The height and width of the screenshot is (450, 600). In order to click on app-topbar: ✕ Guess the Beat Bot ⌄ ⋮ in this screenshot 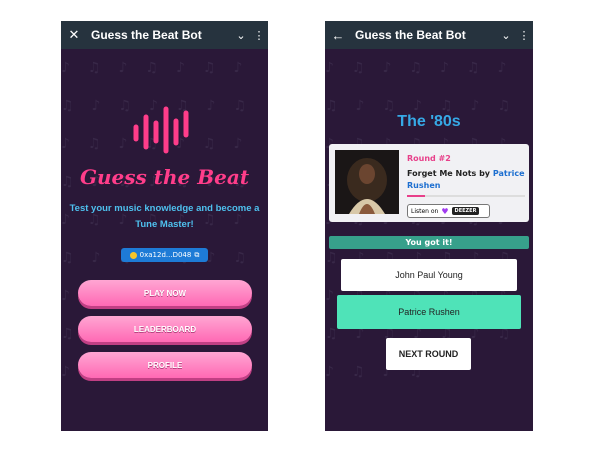, I will do `click(164, 35)`.